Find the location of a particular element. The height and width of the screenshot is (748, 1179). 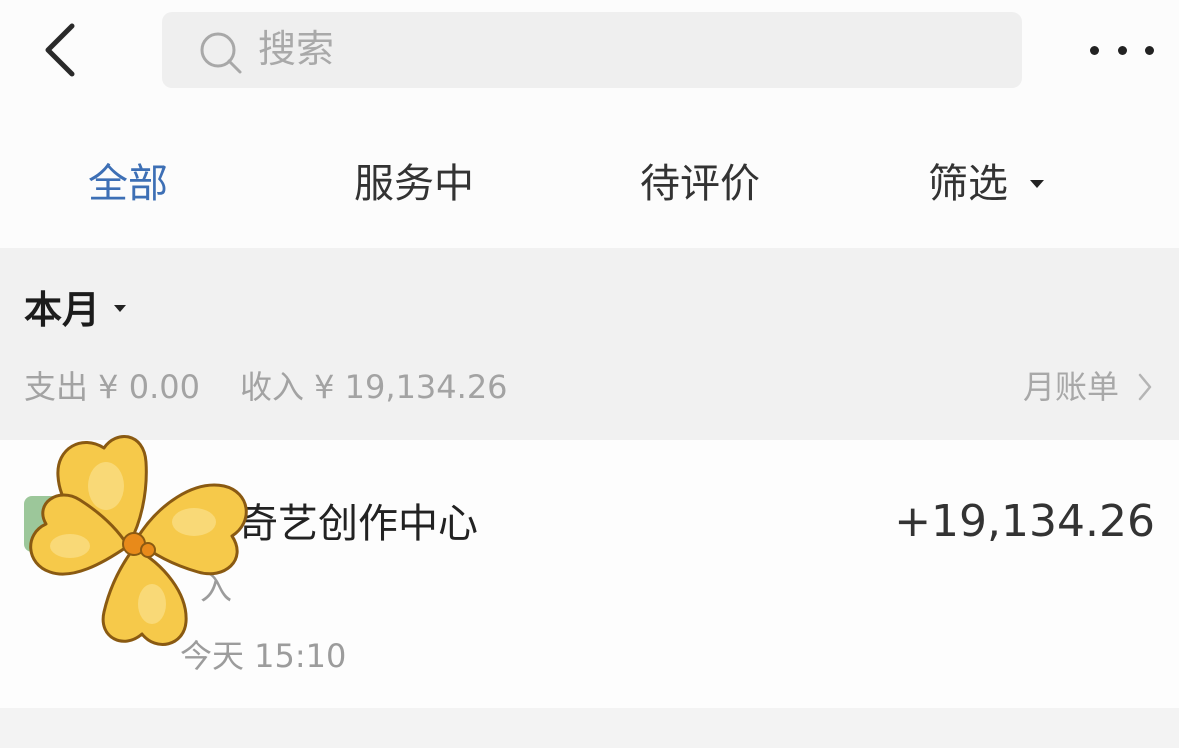

tab-in-service: 服务中 is located at coordinates (414, 184).